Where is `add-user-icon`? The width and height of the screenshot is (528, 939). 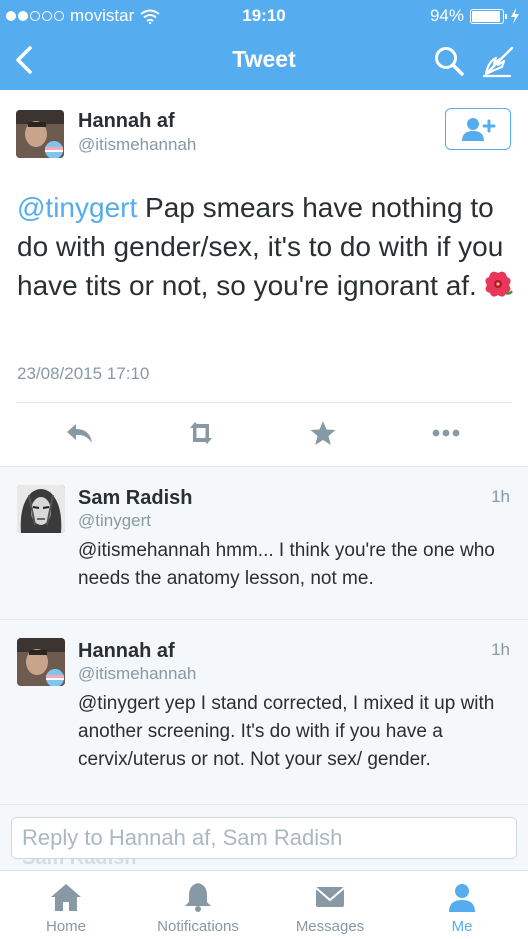 add-user-icon is located at coordinates (479, 129).